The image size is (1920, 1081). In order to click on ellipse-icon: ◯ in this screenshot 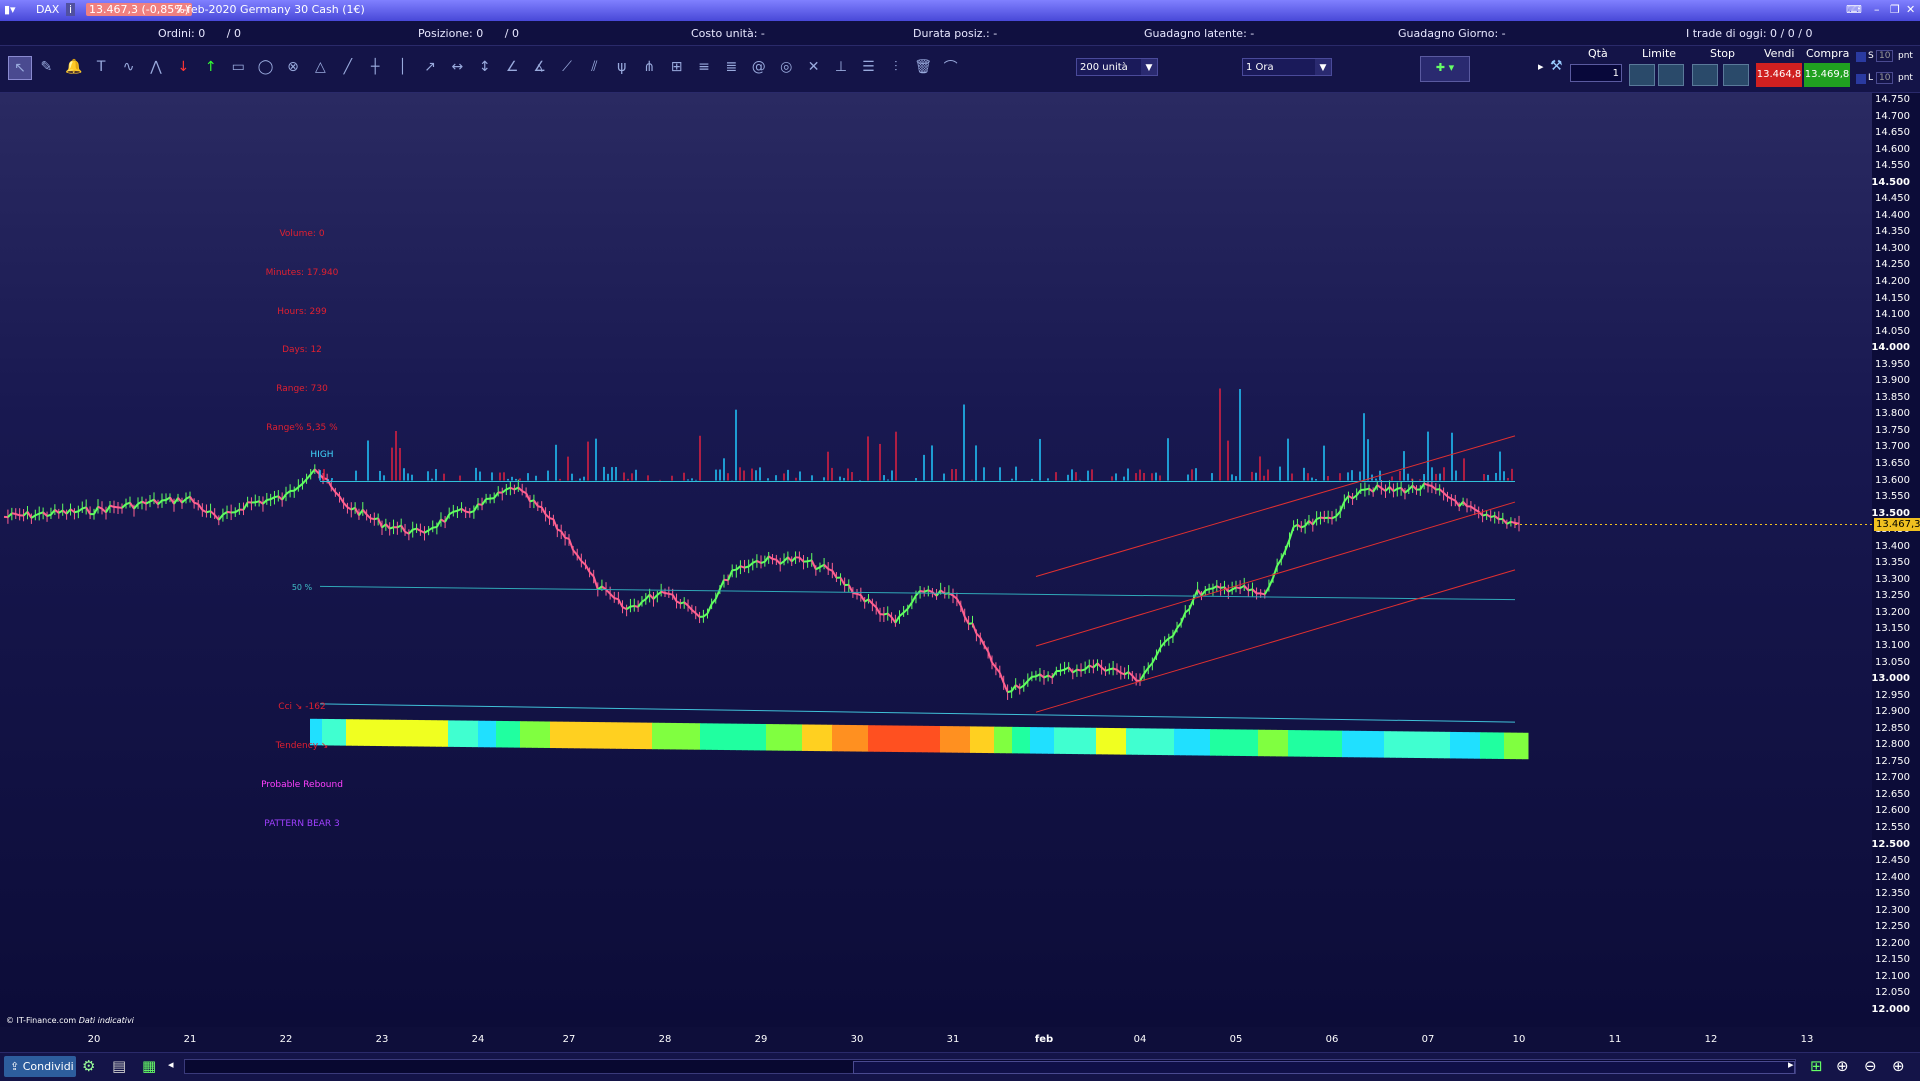, I will do `click(266, 67)`.